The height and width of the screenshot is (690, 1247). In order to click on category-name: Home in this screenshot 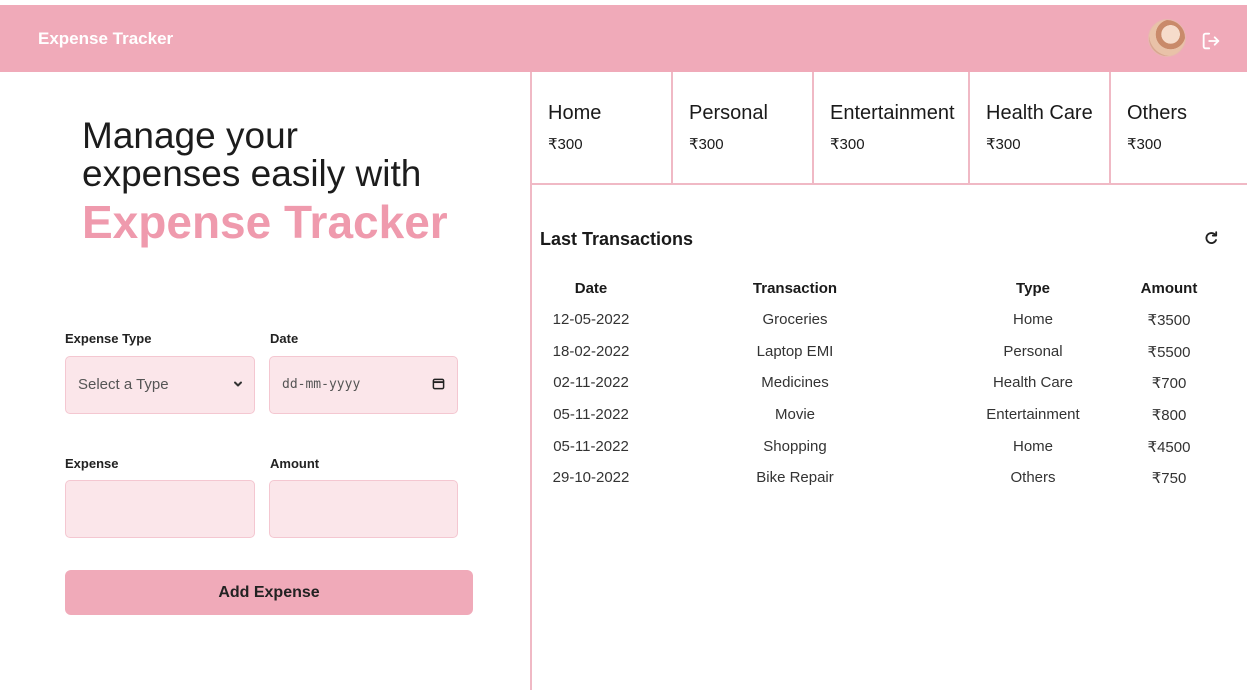, I will do `click(575, 113)`.